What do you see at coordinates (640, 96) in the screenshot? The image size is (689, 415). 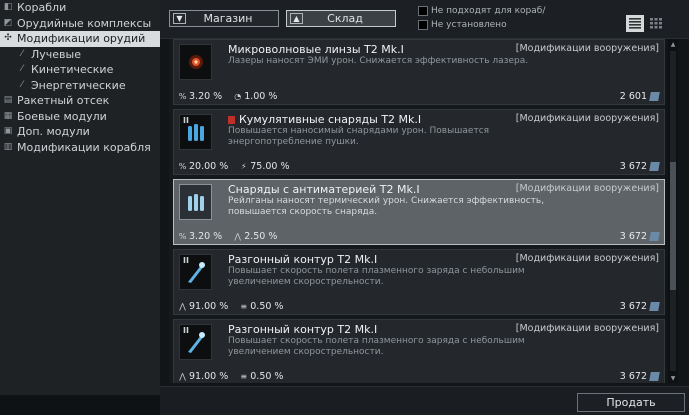 I see `item-price: 2 601` at bounding box center [640, 96].